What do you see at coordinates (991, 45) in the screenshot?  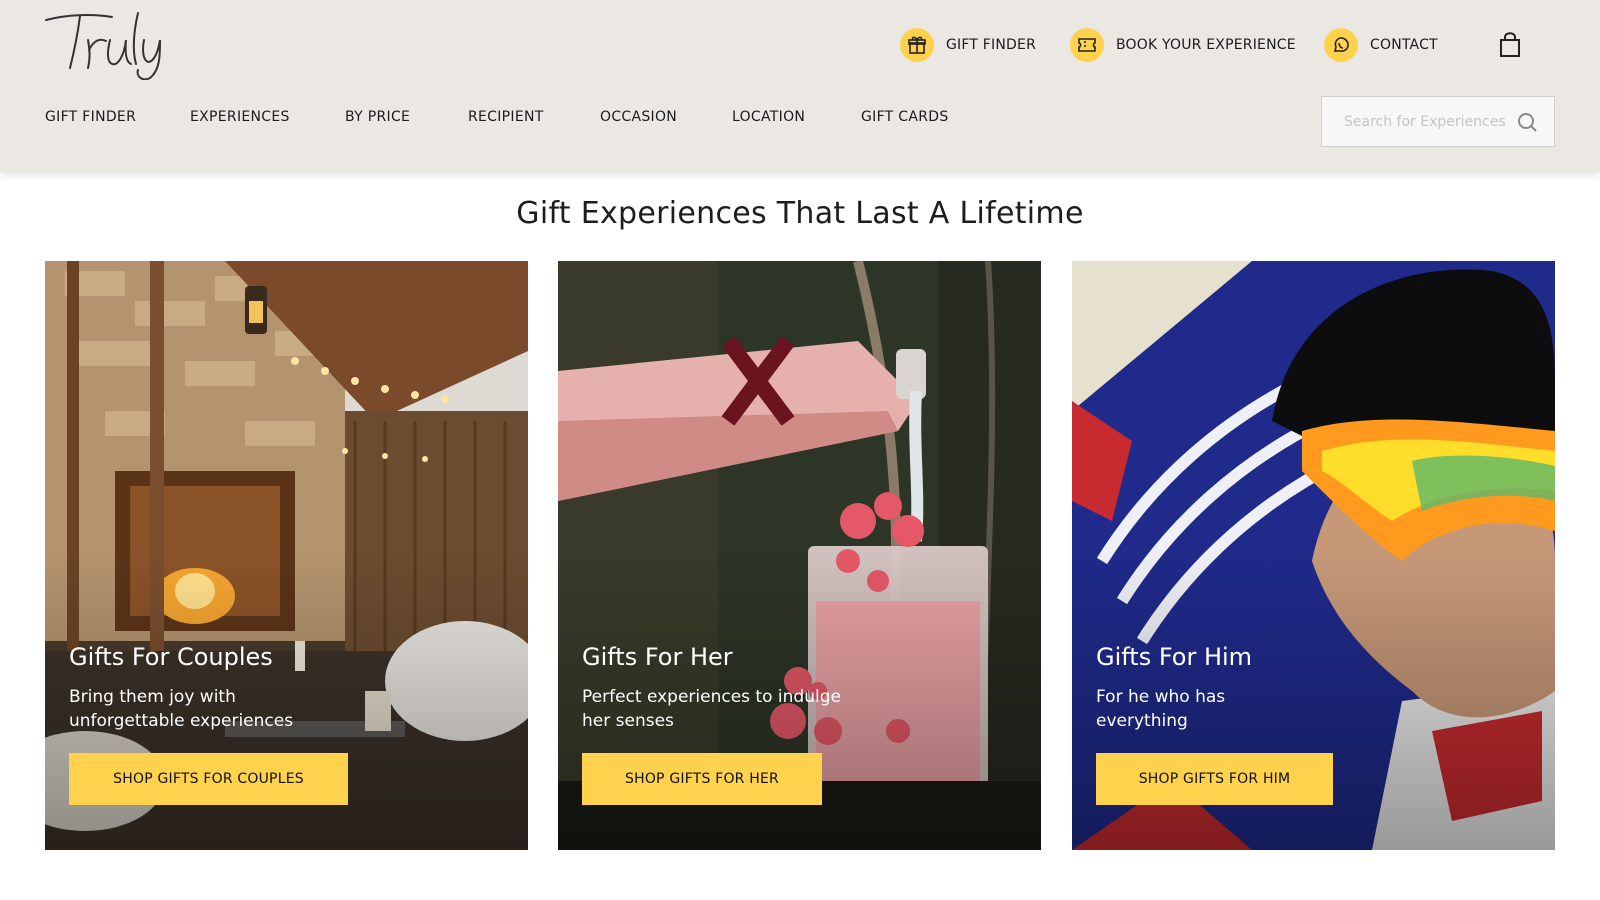 I see `util-gift-finder-label: GIFT FINDER` at bounding box center [991, 45].